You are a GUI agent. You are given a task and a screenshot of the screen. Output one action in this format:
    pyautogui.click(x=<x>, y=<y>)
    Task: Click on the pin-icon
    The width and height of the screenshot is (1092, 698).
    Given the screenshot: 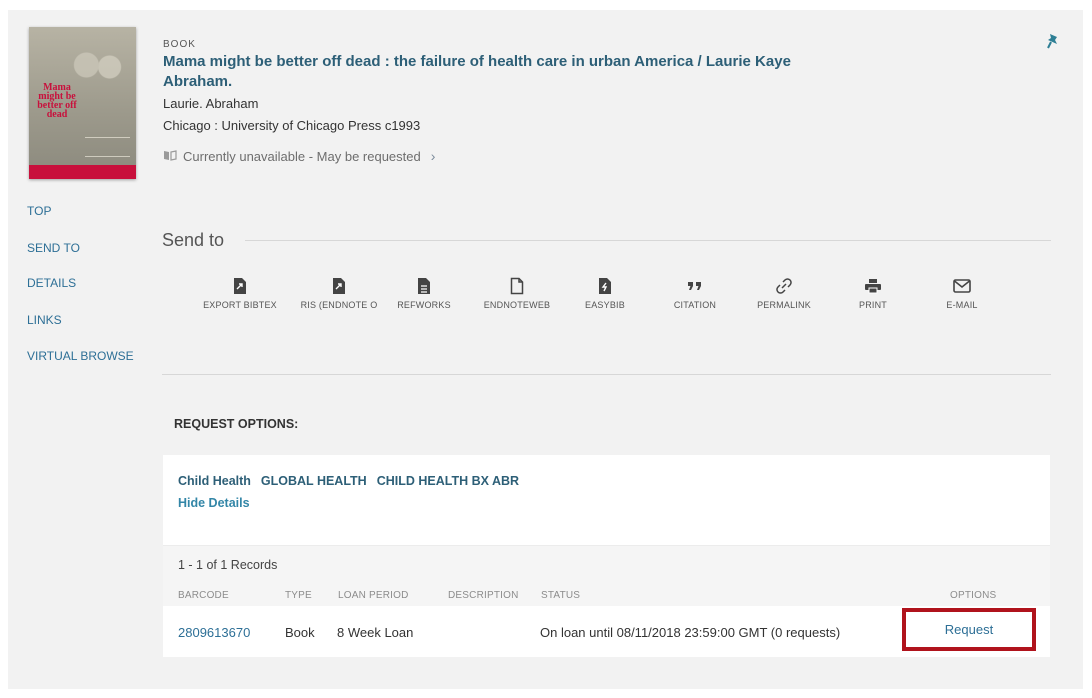 What is the action you would take?
    pyautogui.click(x=1053, y=42)
    